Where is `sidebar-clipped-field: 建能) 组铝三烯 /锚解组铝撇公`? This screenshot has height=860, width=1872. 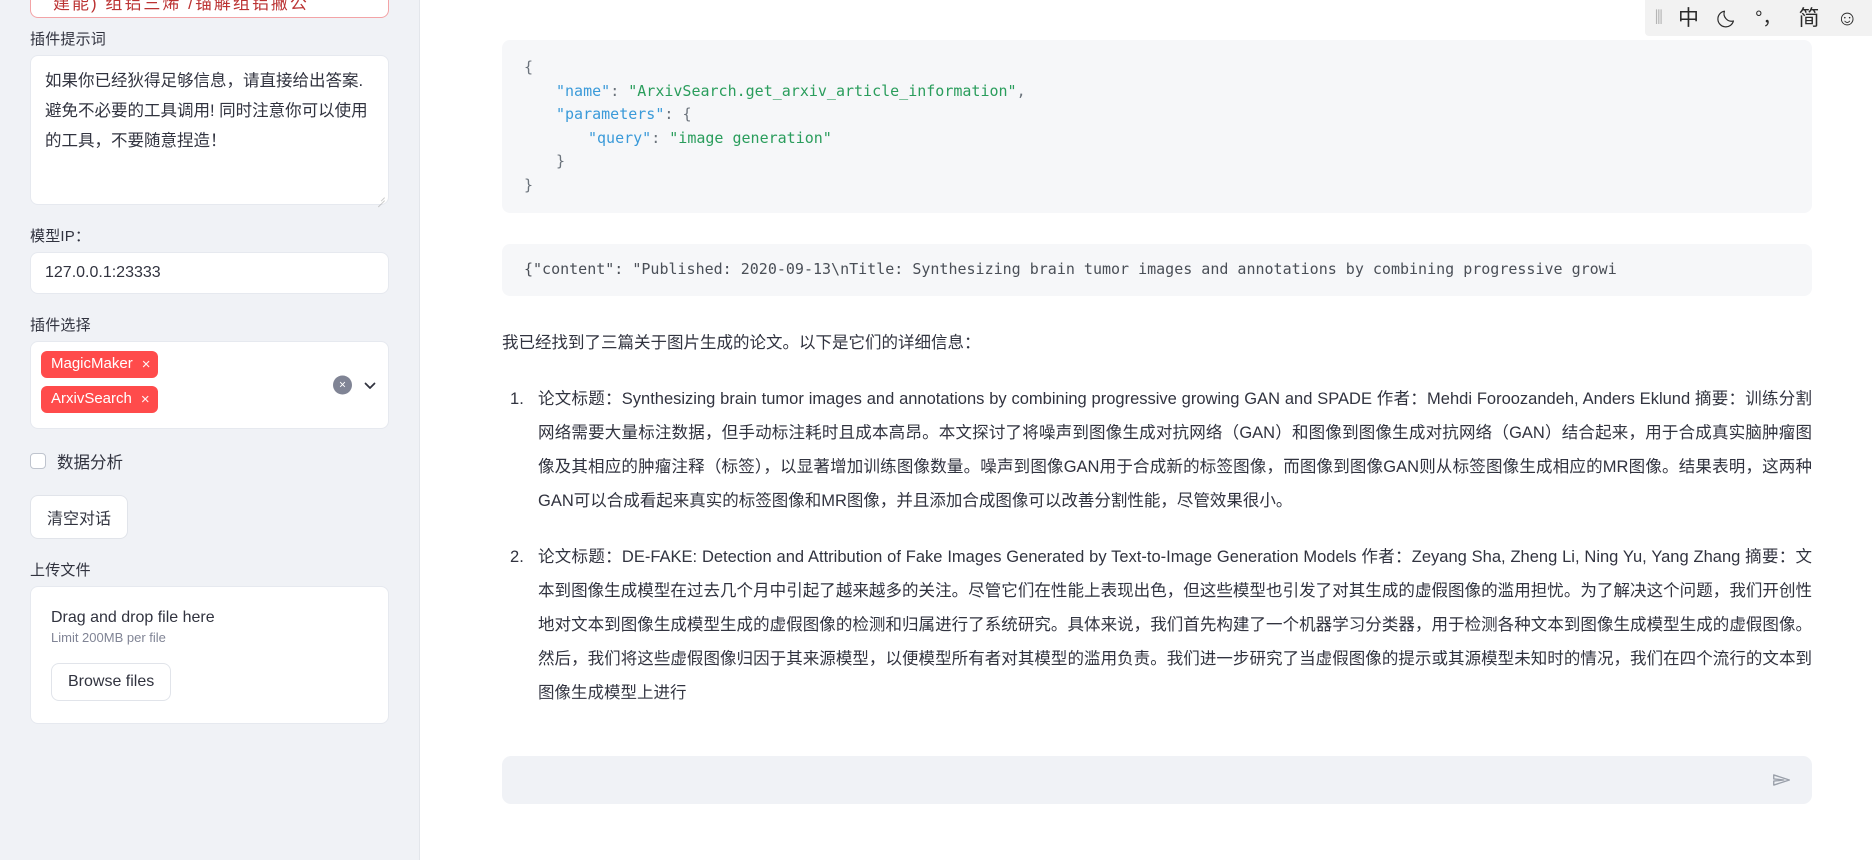
sidebar-clipped-field: 建能) 组铝三烯 /锚解组铝撇公 is located at coordinates (209, 9).